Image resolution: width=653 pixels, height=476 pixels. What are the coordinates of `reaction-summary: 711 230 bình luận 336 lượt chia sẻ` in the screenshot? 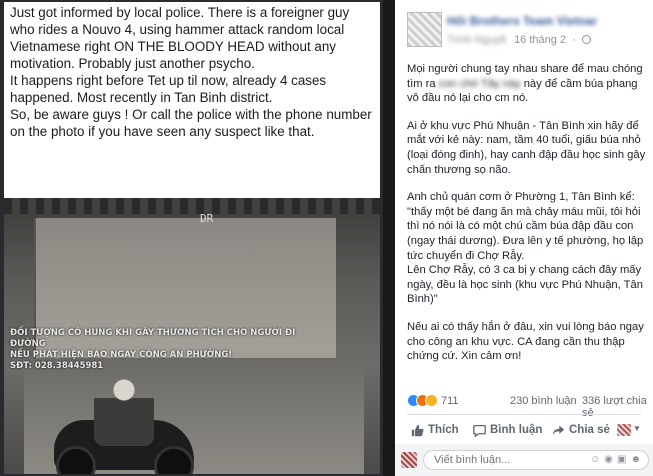 It's located at (528, 406).